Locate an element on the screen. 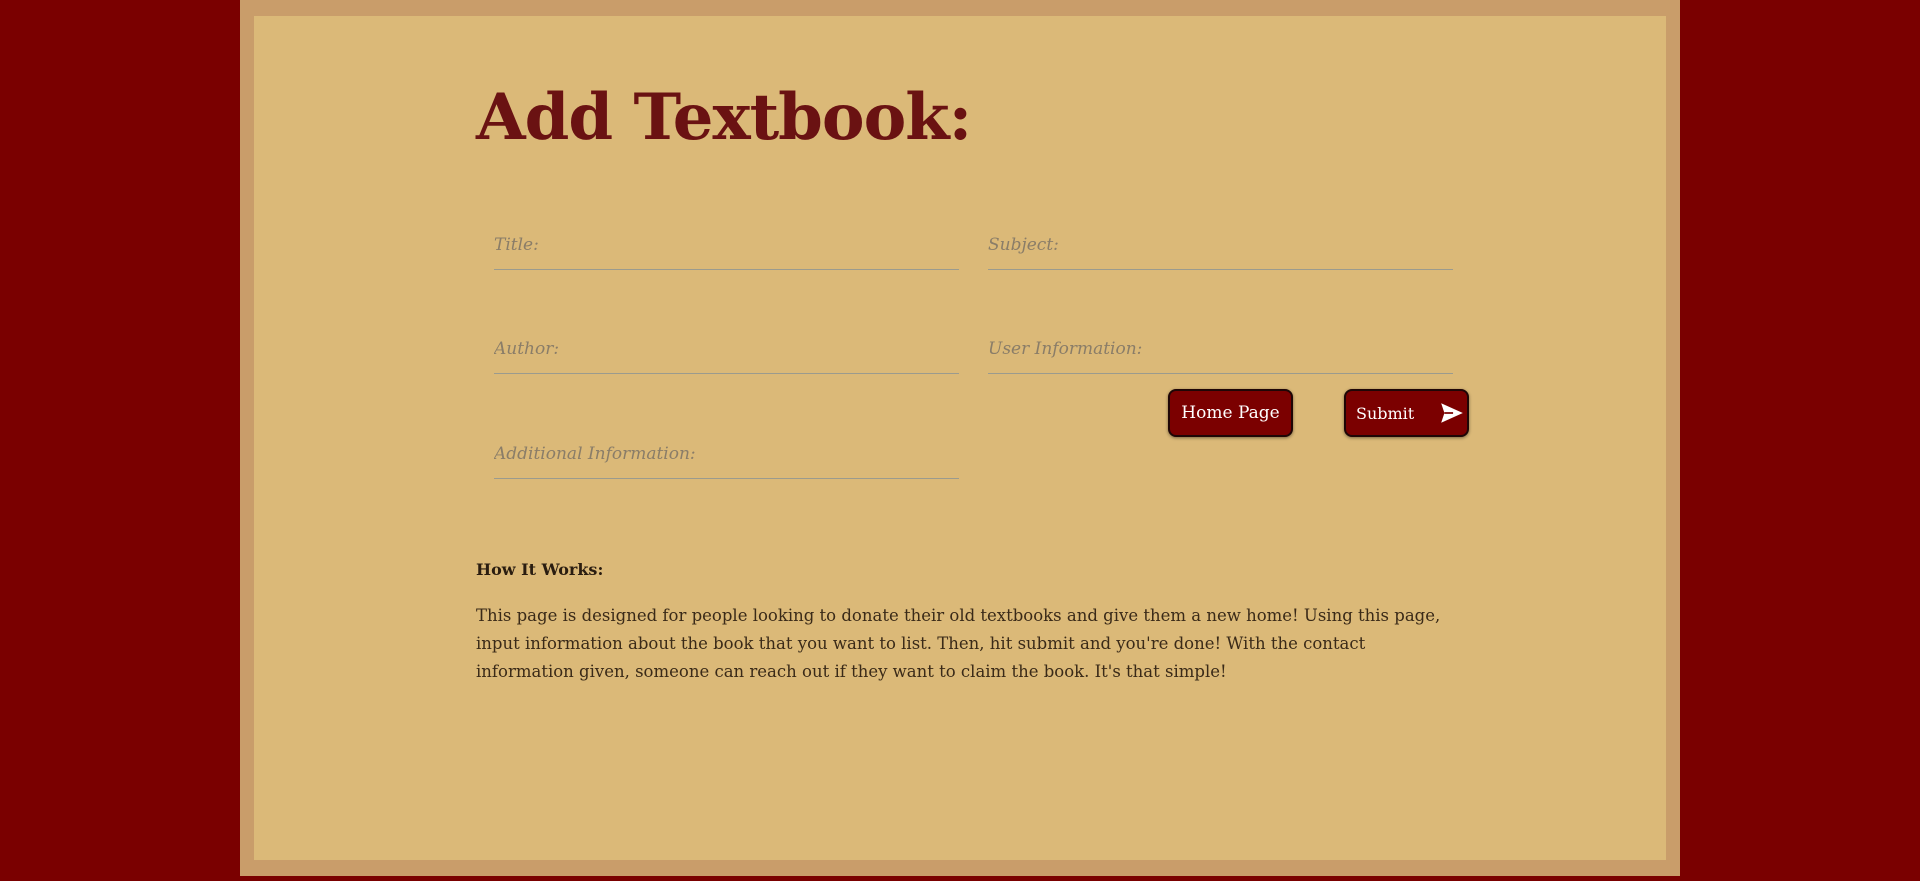  page-title: Add Textbook: is located at coordinates (724, 117).